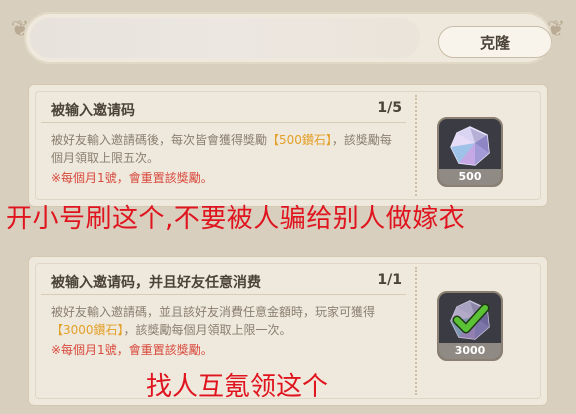 The width and height of the screenshot is (576, 414). What do you see at coordinates (226, 149) in the screenshot?
I see `task-description: 被好友輸入邀請碼後，每次皆會獲得獎勵【500鑽石】，該獎勵每個月領取上限五次。` at bounding box center [226, 149].